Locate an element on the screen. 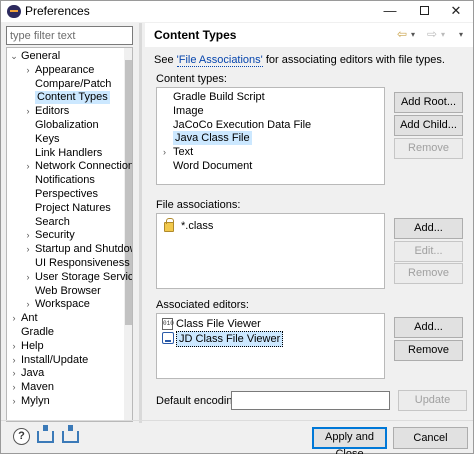  maximize-button is located at coordinates (424, 11).